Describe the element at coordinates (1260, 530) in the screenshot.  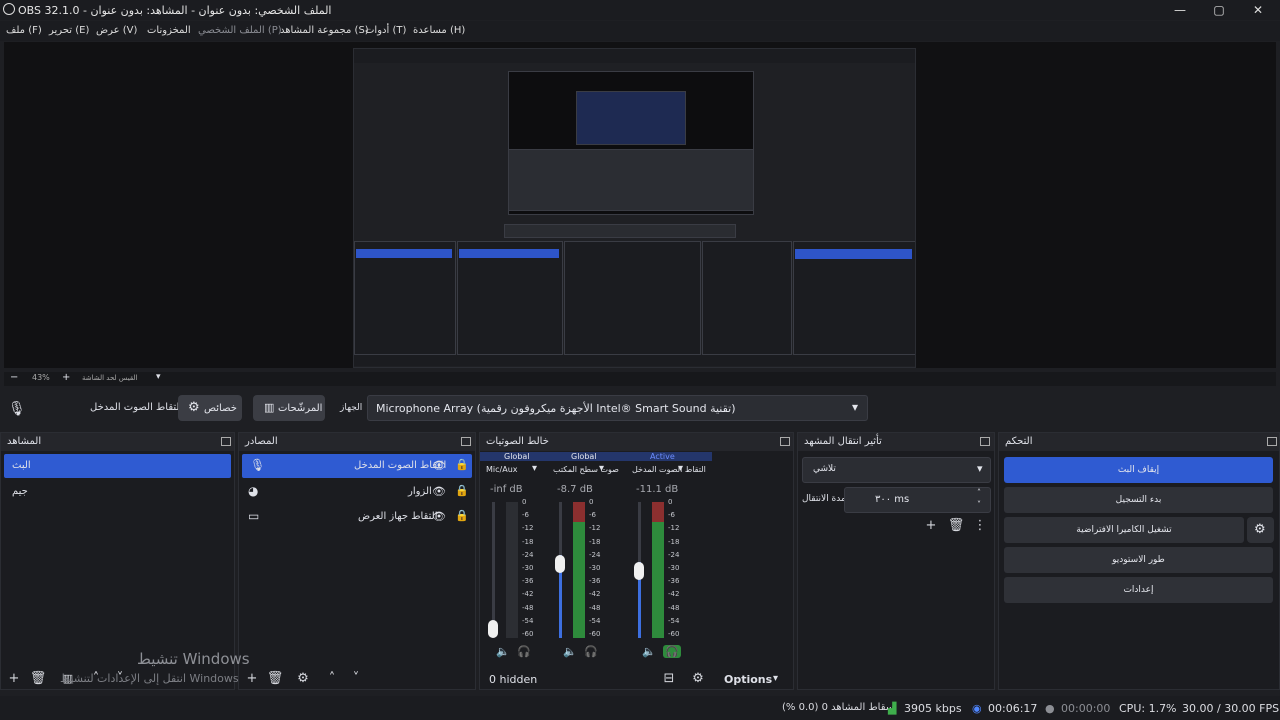
I see `virtual-camera-settings-button: ⚙` at that location.